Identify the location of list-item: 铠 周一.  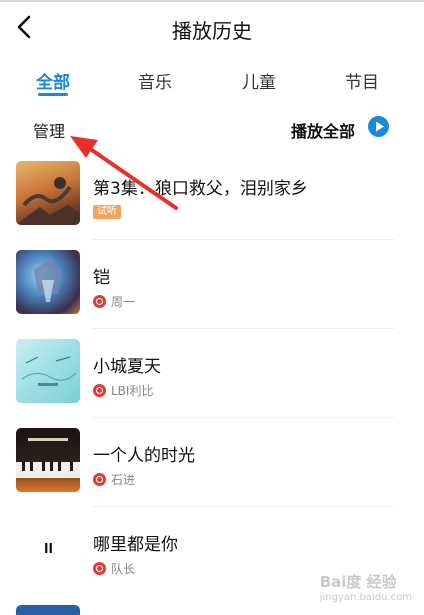
(212, 285).